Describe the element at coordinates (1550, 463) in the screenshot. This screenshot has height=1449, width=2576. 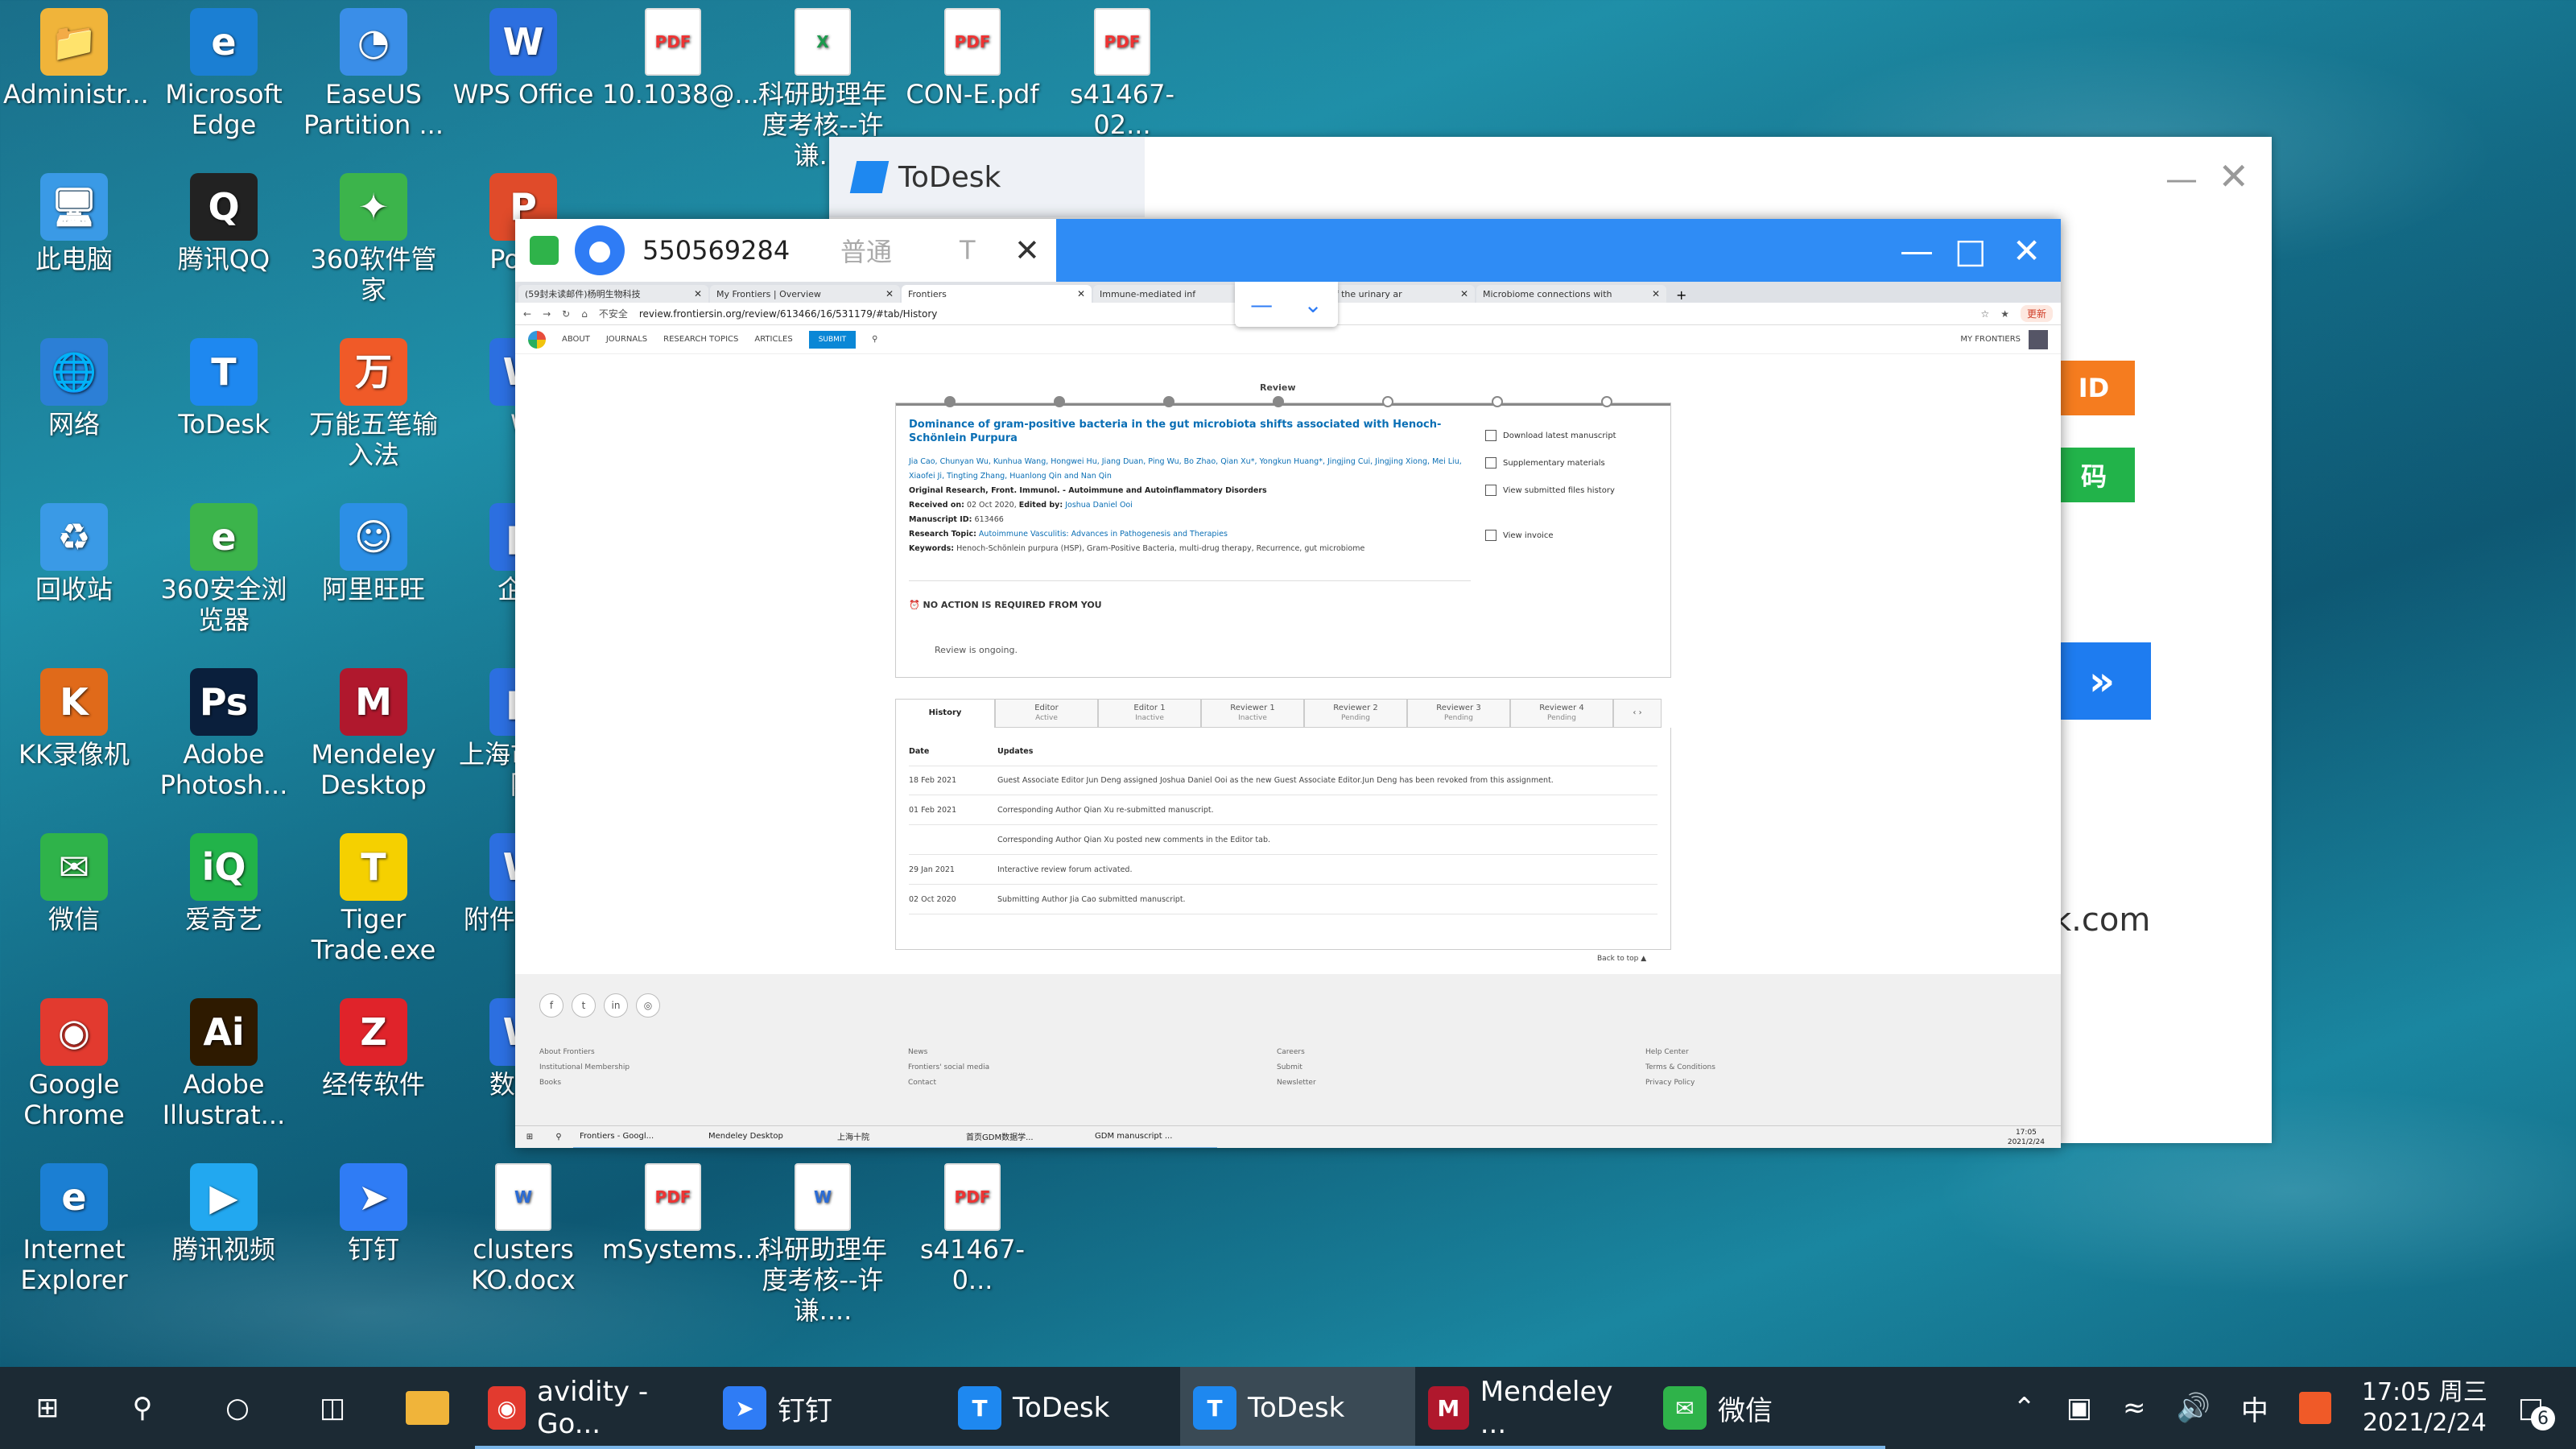
I see `supplementary-link: Supplementary materials` at that location.